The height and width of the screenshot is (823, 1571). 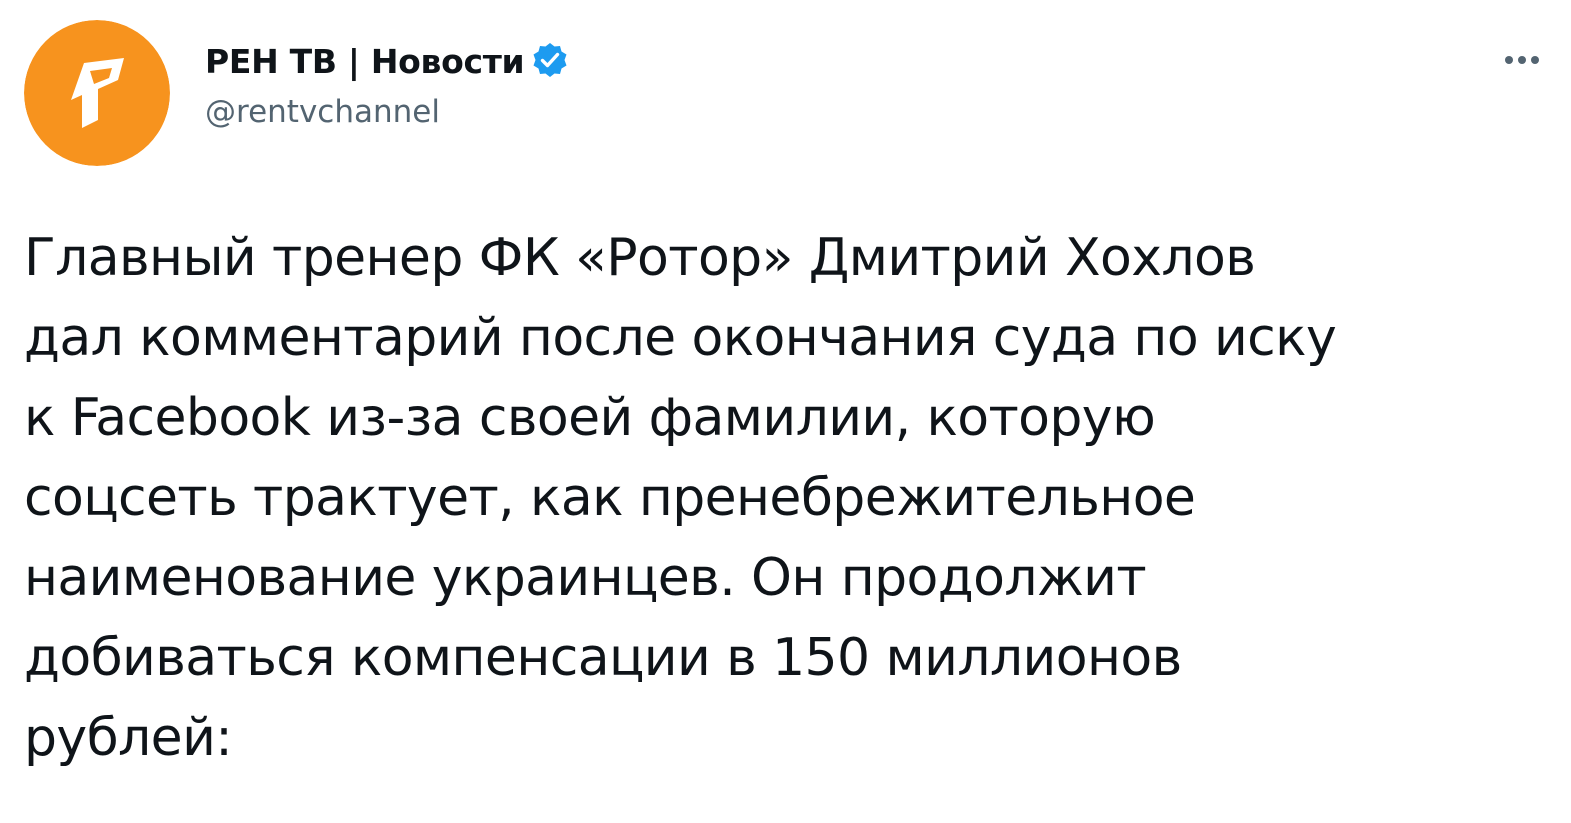 I want to click on author-avatar, so click(x=97, y=93).